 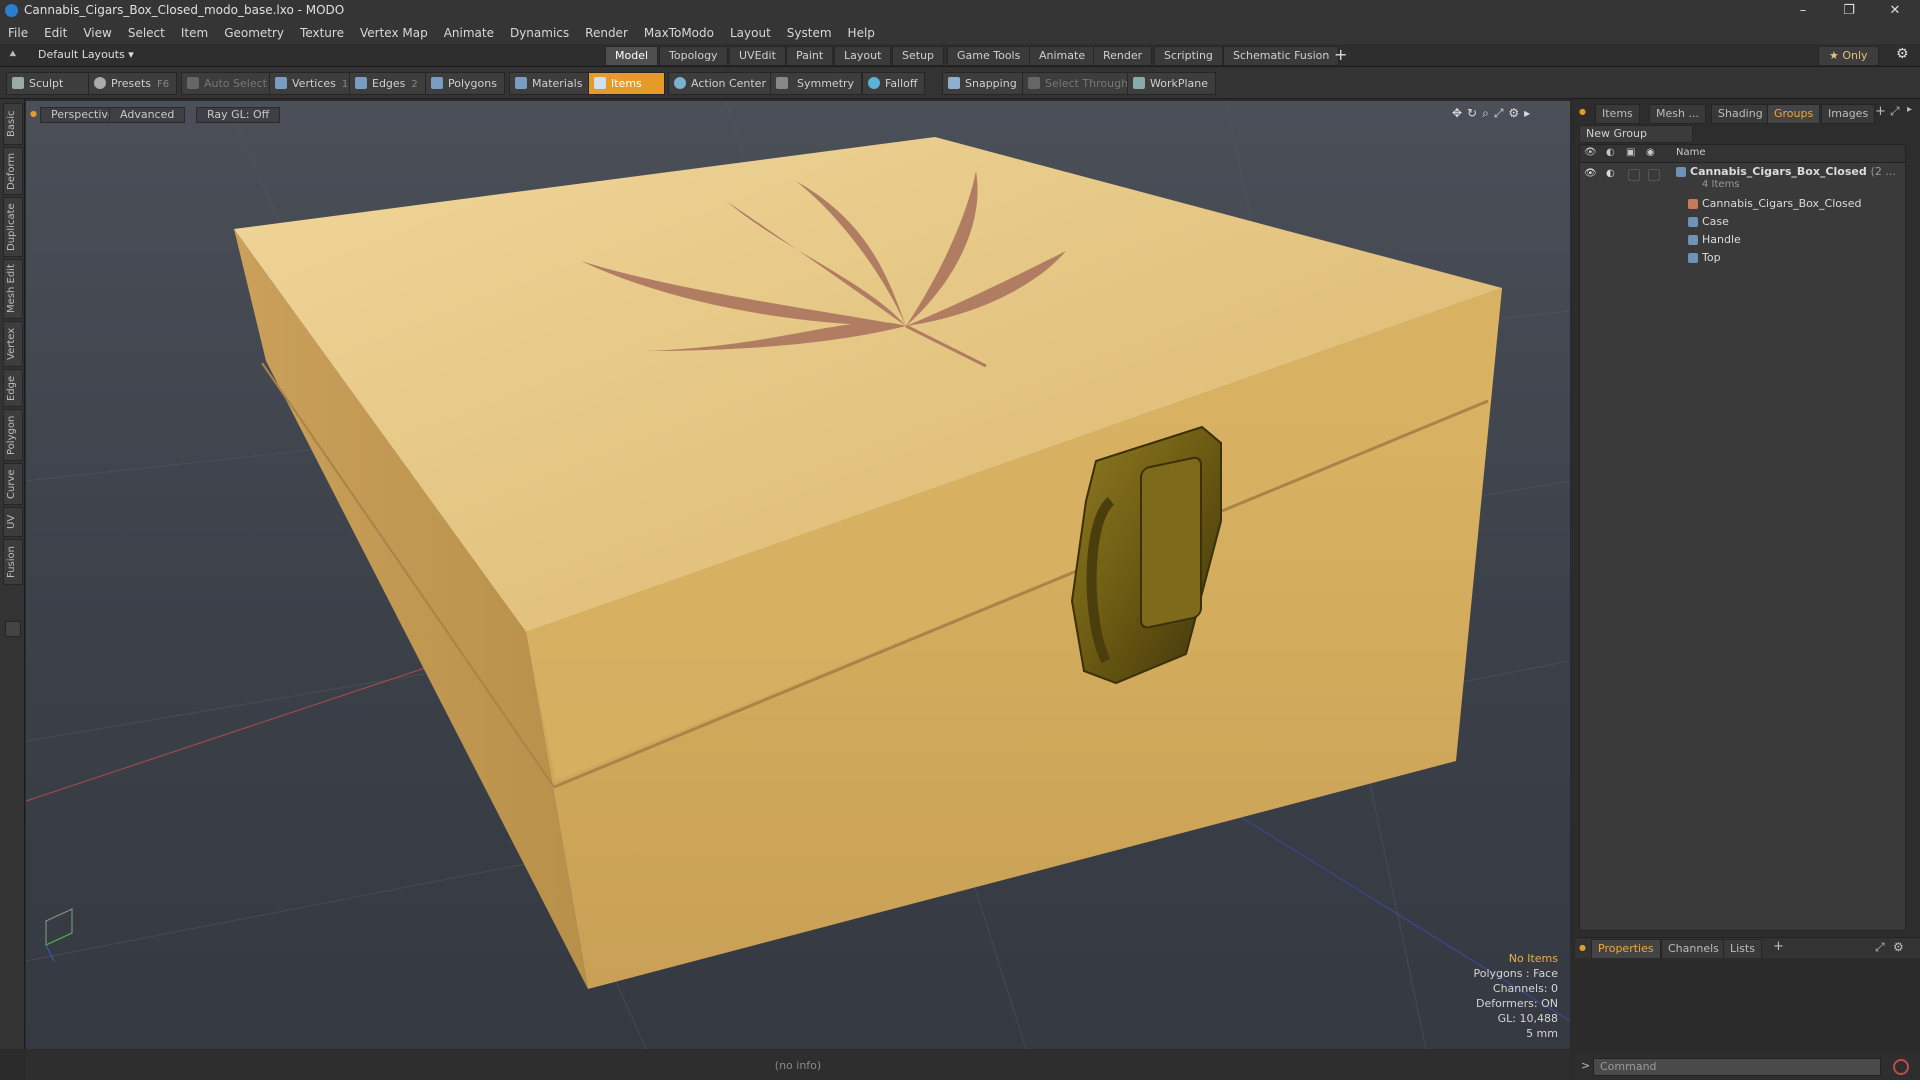 I want to click on viewport-nav-icons: ✥↻⌕⤢⚙▸, so click(x=1493, y=113).